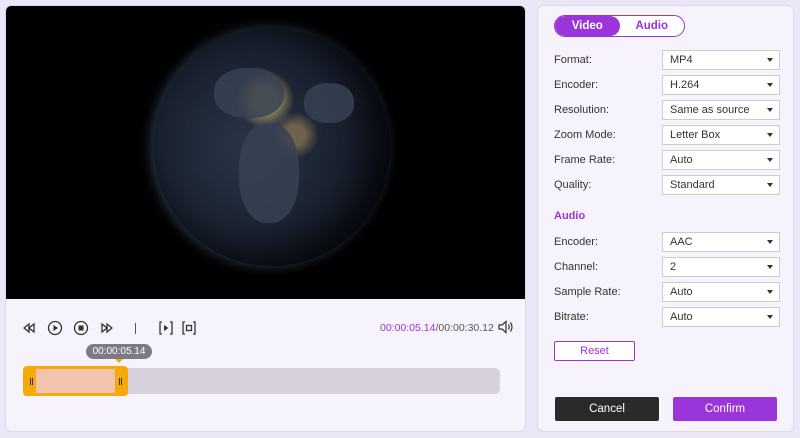 The width and height of the screenshot is (800, 438). I want to click on bitrate-row: Bitrate: Auto, so click(667, 317).